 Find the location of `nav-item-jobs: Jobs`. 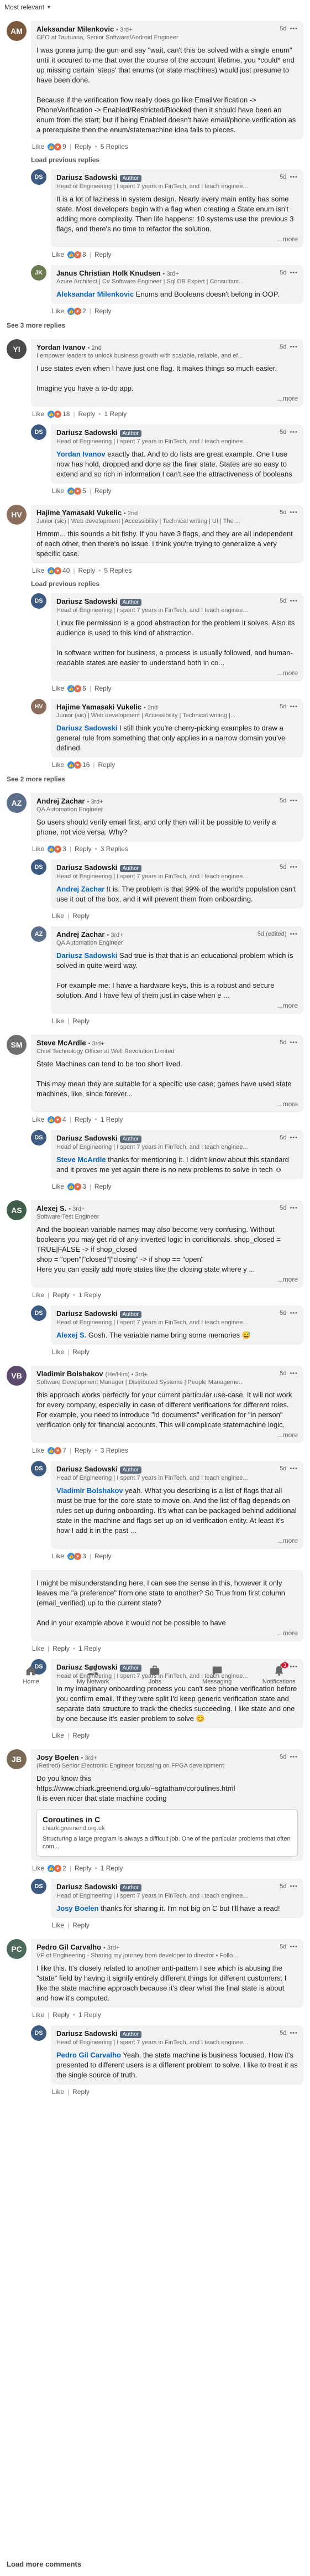

nav-item-jobs: Jobs is located at coordinates (154, 1675).